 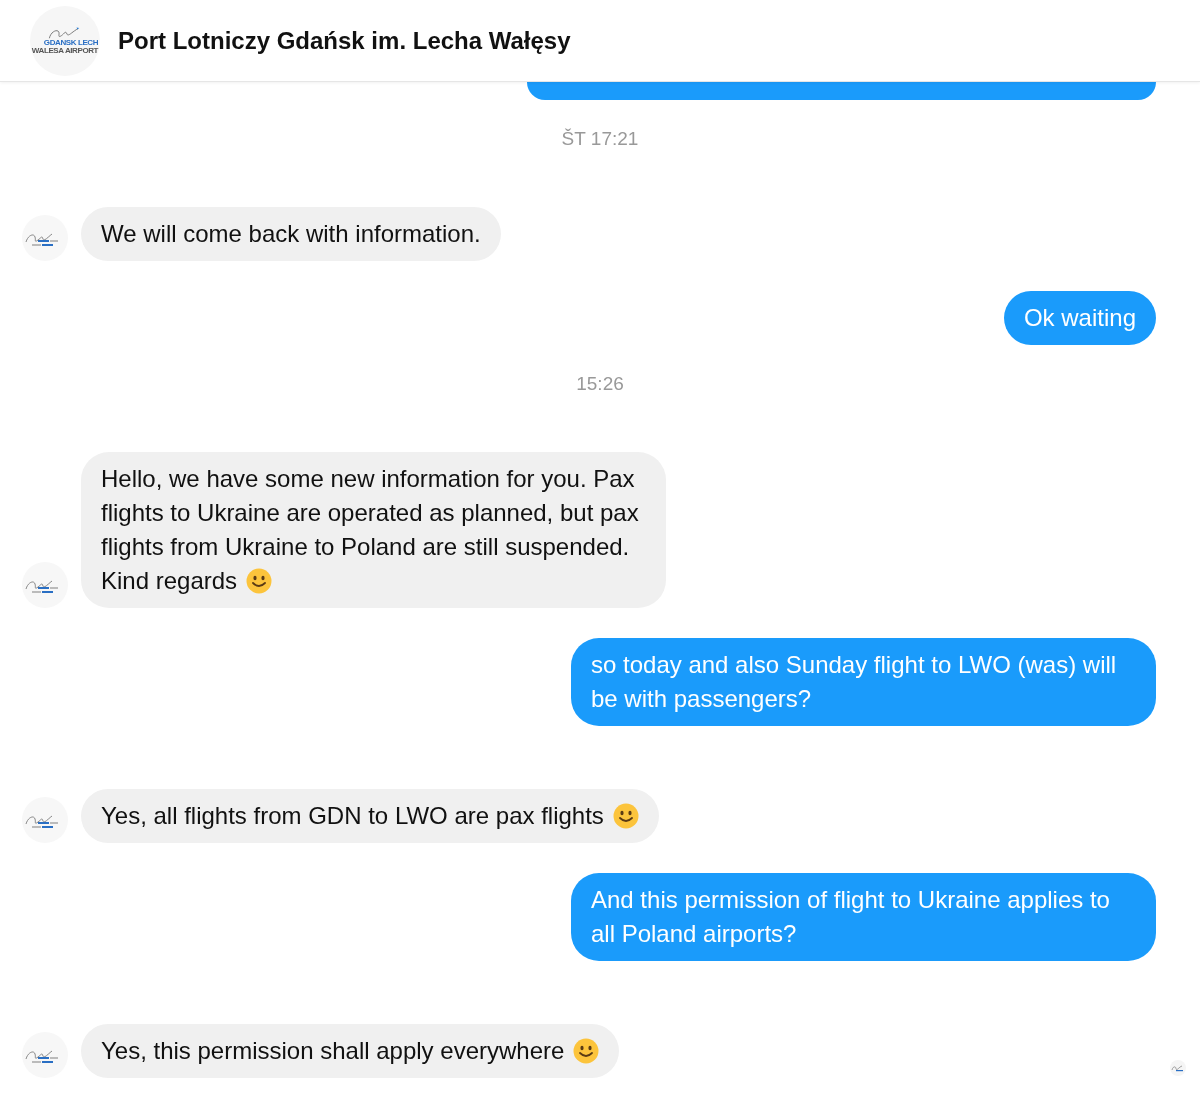 What do you see at coordinates (350, 1051) in the screenshot?
I see `message-bubble: Yes, this permission shall apply everywhere` at bounding box center [350, 1051].